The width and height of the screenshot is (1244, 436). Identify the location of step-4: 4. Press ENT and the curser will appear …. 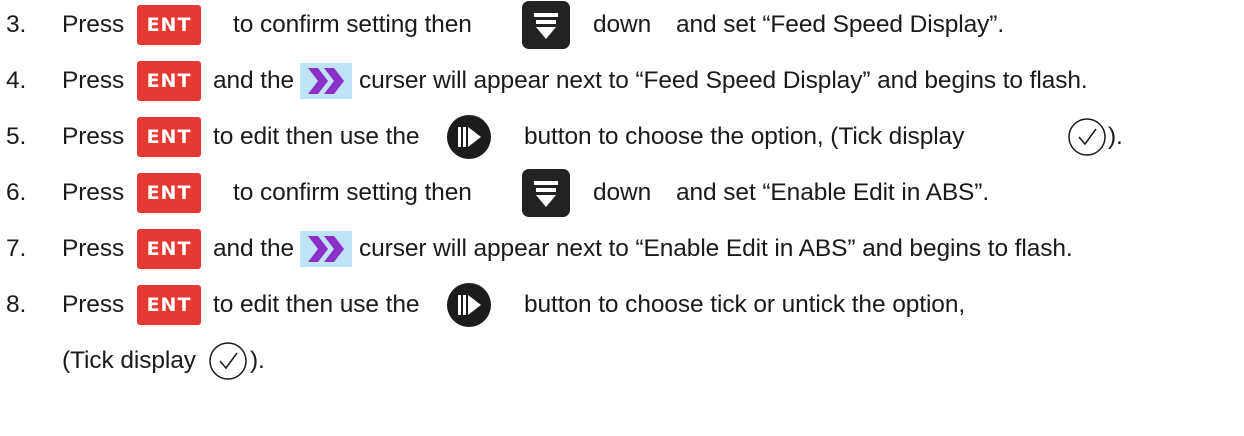
(622, 81).